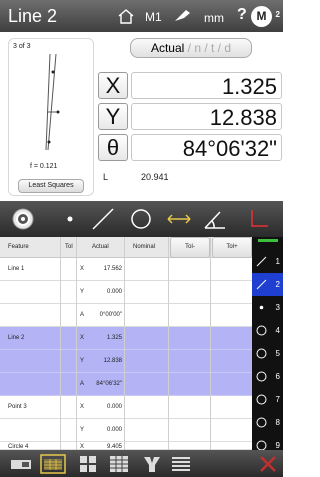 Image resolution: width=320 pixels, height=477 pixels. I want to click on actual-cell: 12.838, so click(112, 361).